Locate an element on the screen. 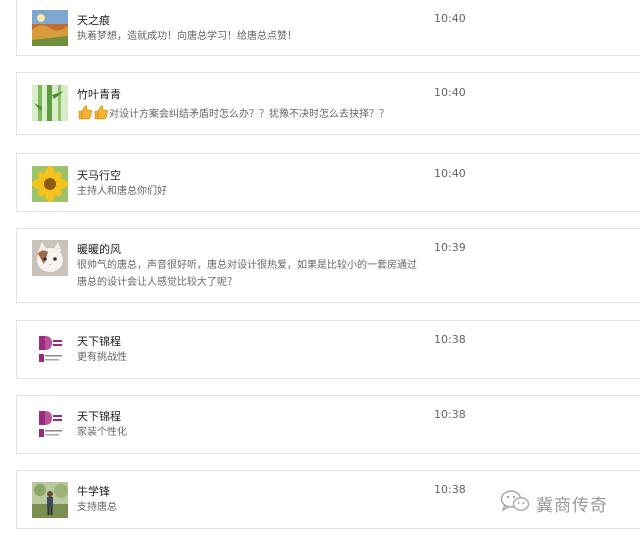  comment-card: 天之痕 10:40 执着梦想，造就成功！向唐总学习！给唐总点赞！ is located at coordinates (328, 28).